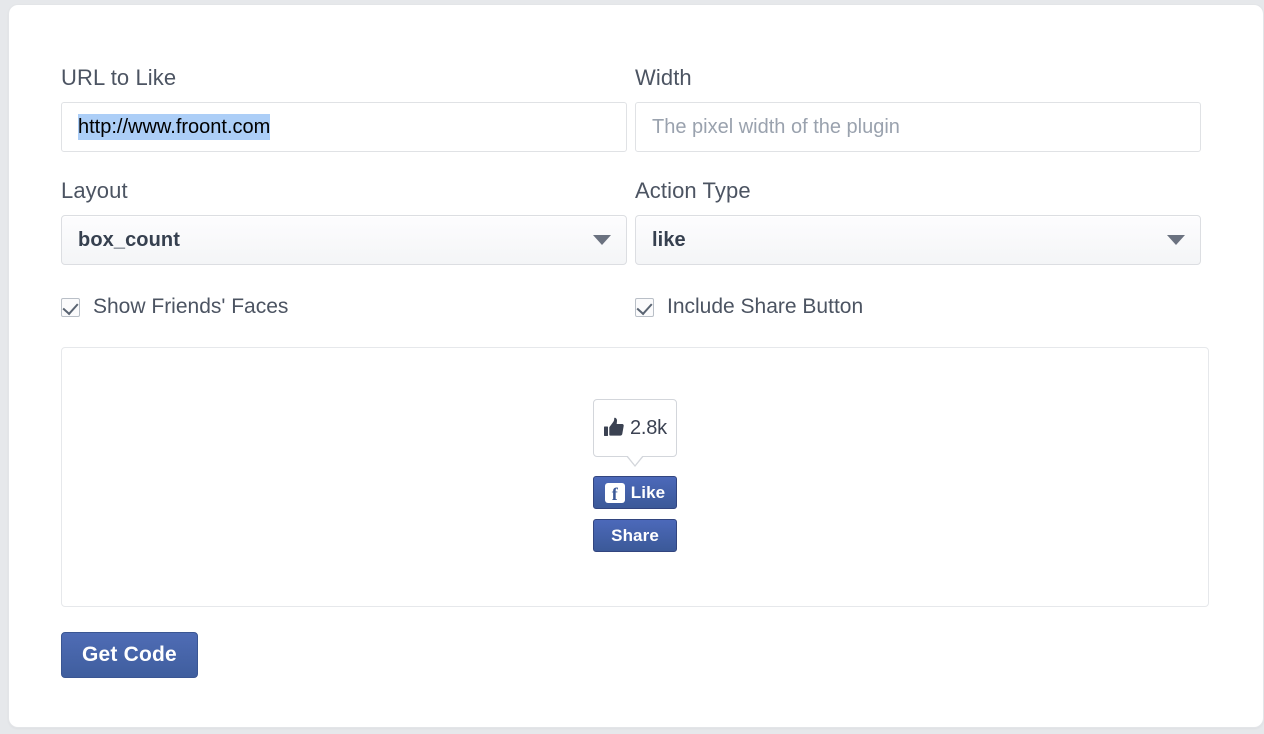 The height and width of the screenshot is (734, 1264). Describe the element at coordinates (344, 127) in the screenshot. I see `url-input: http://www.froont.com` at that location.